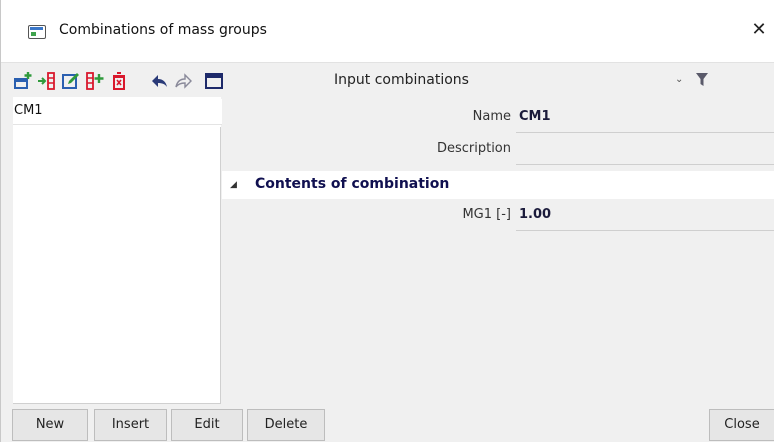  Describe the element at coordinates (119, 112) in the screenshot. I see `list-item-cm1: CM1` at that location.